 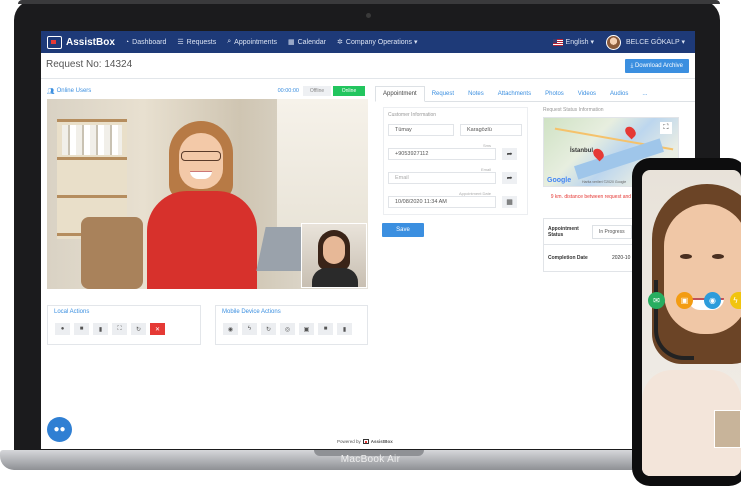 What do you see at coordinates (712, 300) in the screenshot?
I see `photo-icon: ◉` at bounding box center [712, 300].